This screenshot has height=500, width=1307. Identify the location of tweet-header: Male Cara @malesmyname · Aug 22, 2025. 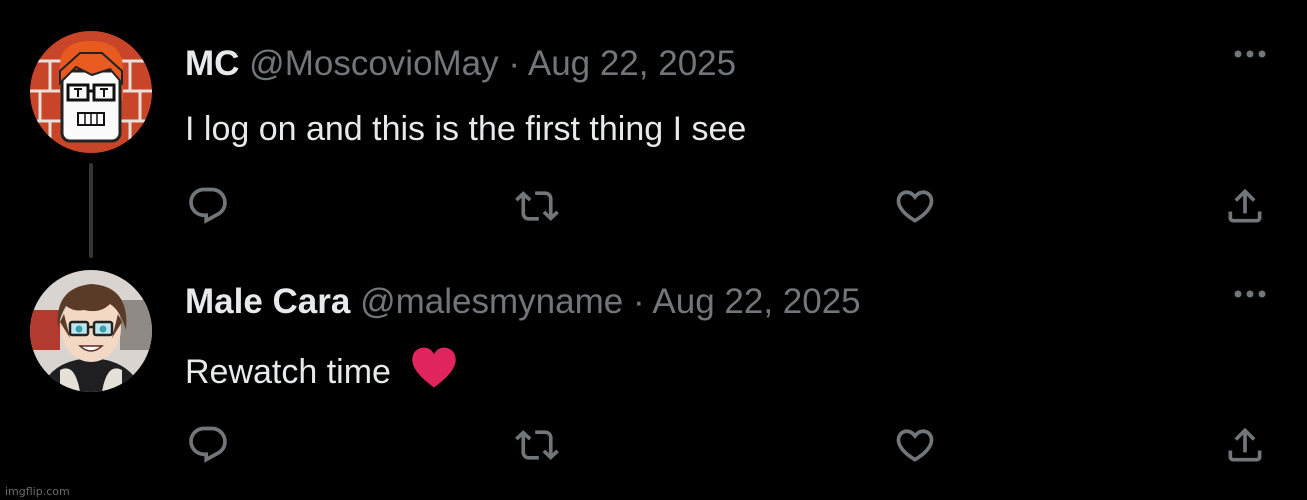
(523, 302).